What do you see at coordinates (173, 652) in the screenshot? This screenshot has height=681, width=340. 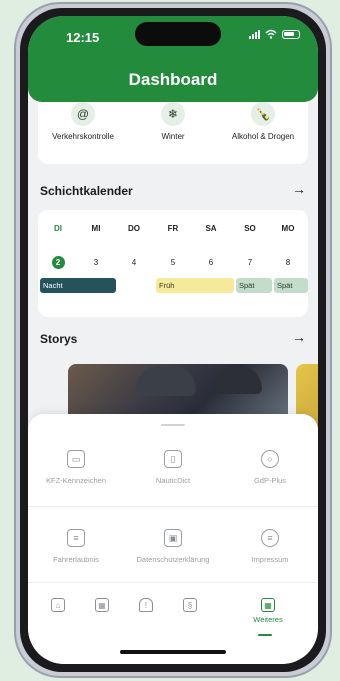 I see `home-indicator` at bounding box center [173, 652].